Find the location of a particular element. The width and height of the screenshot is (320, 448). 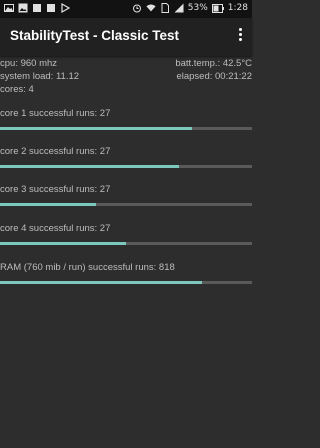

core-count: cores: 4 is located at coordinates (17, 89).